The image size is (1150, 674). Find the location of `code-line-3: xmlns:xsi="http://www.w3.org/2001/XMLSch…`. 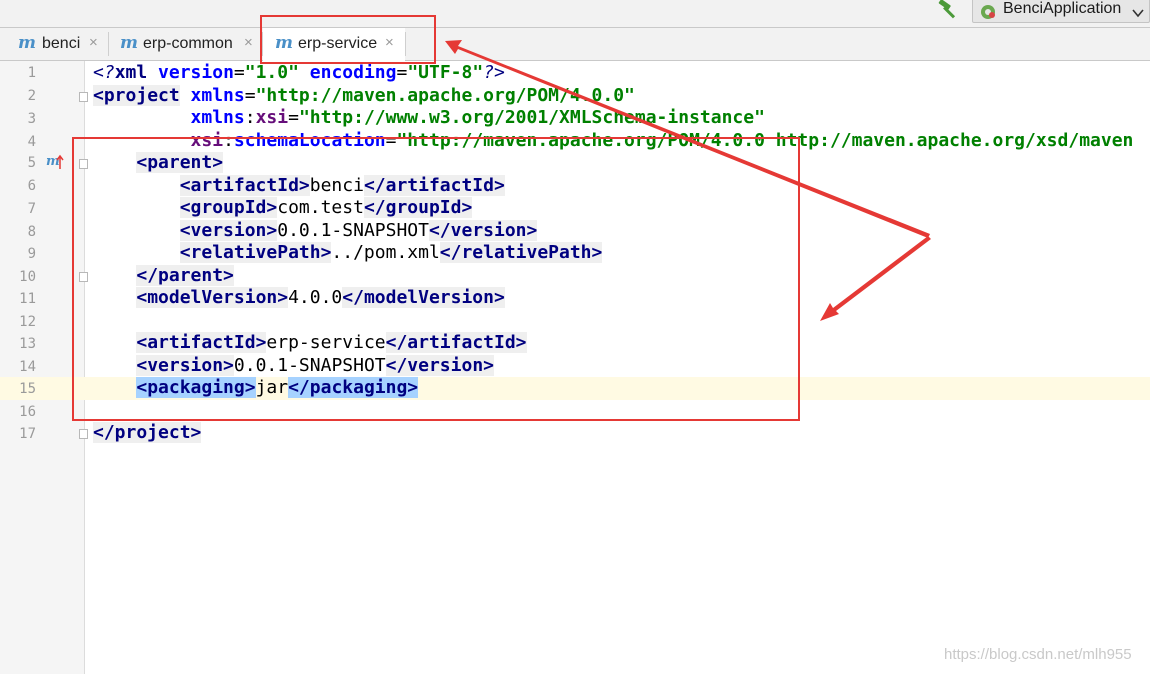

code-line-3: xmlns:xsi="http://www.w3.org/2001/XMLSch… is located at coordinates (477, 117).